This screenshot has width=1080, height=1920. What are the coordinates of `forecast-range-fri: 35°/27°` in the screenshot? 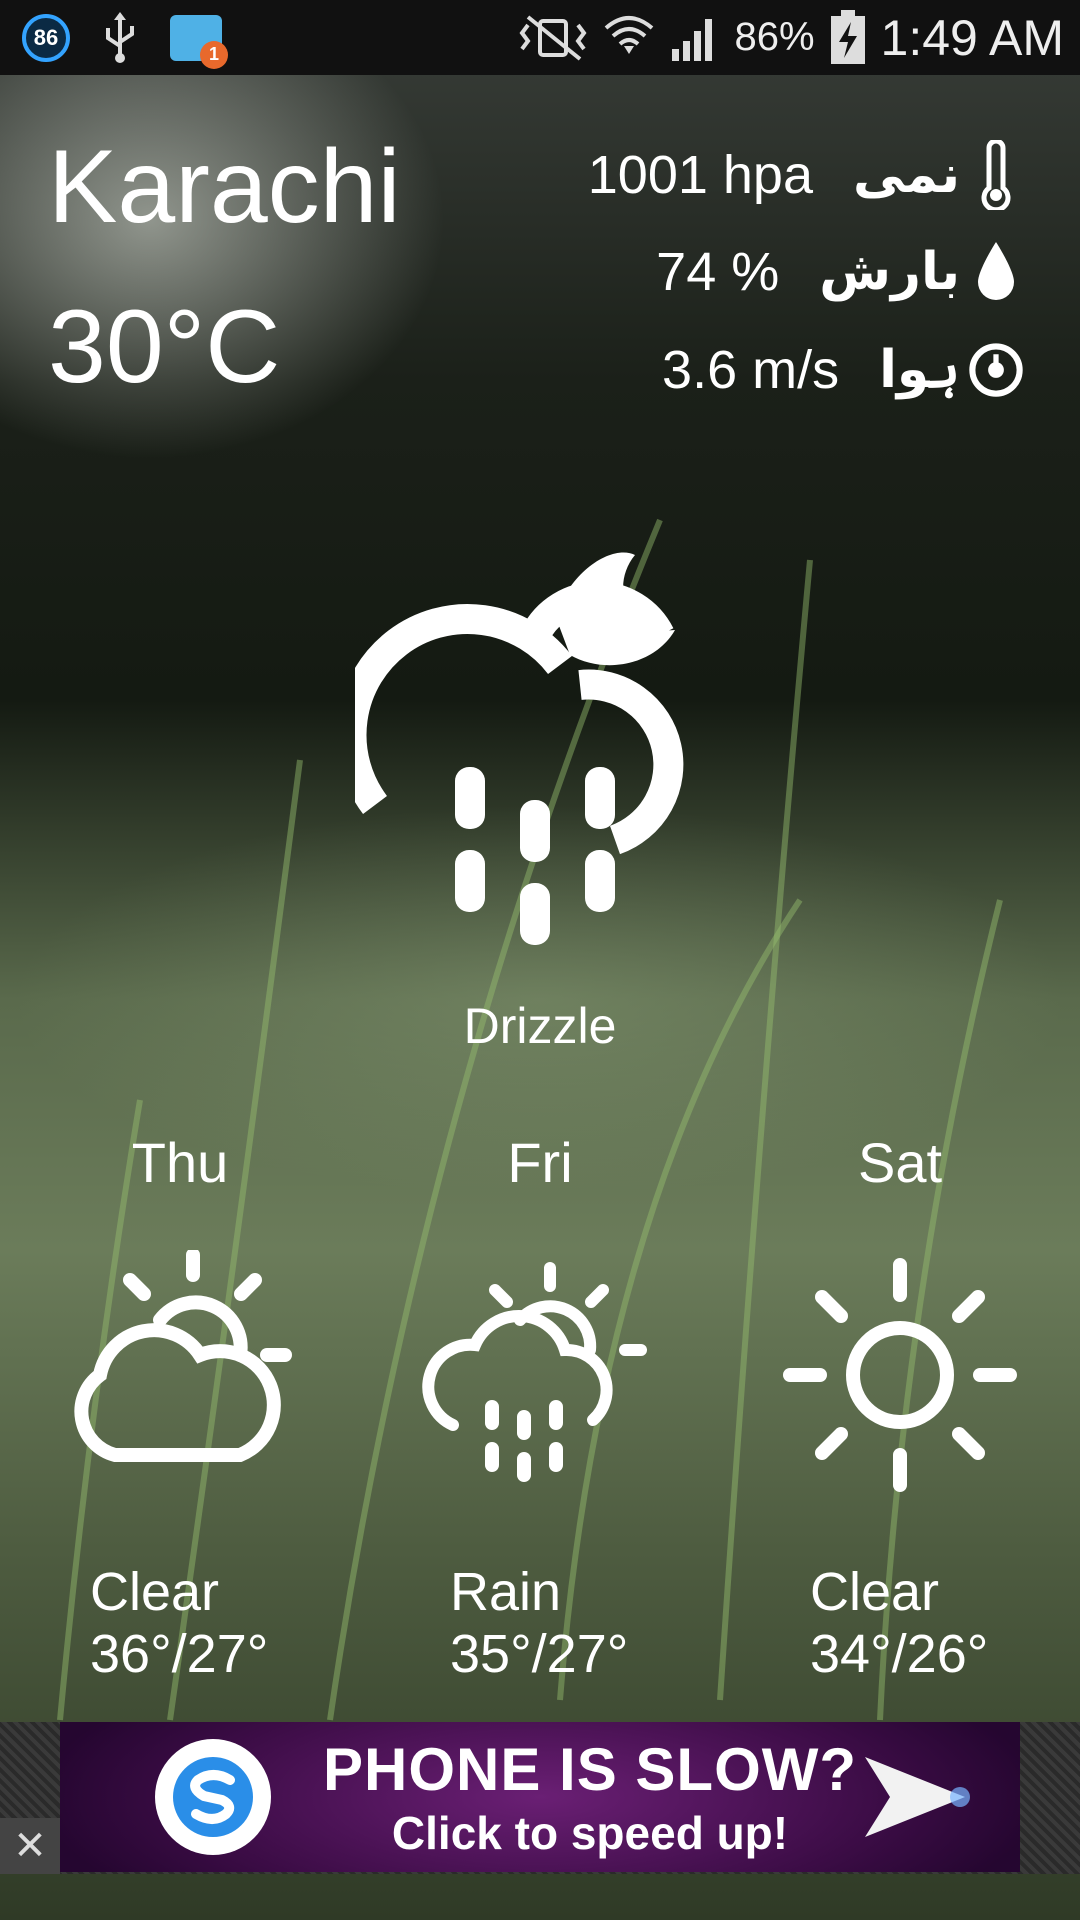 It's located at (539, 1654).